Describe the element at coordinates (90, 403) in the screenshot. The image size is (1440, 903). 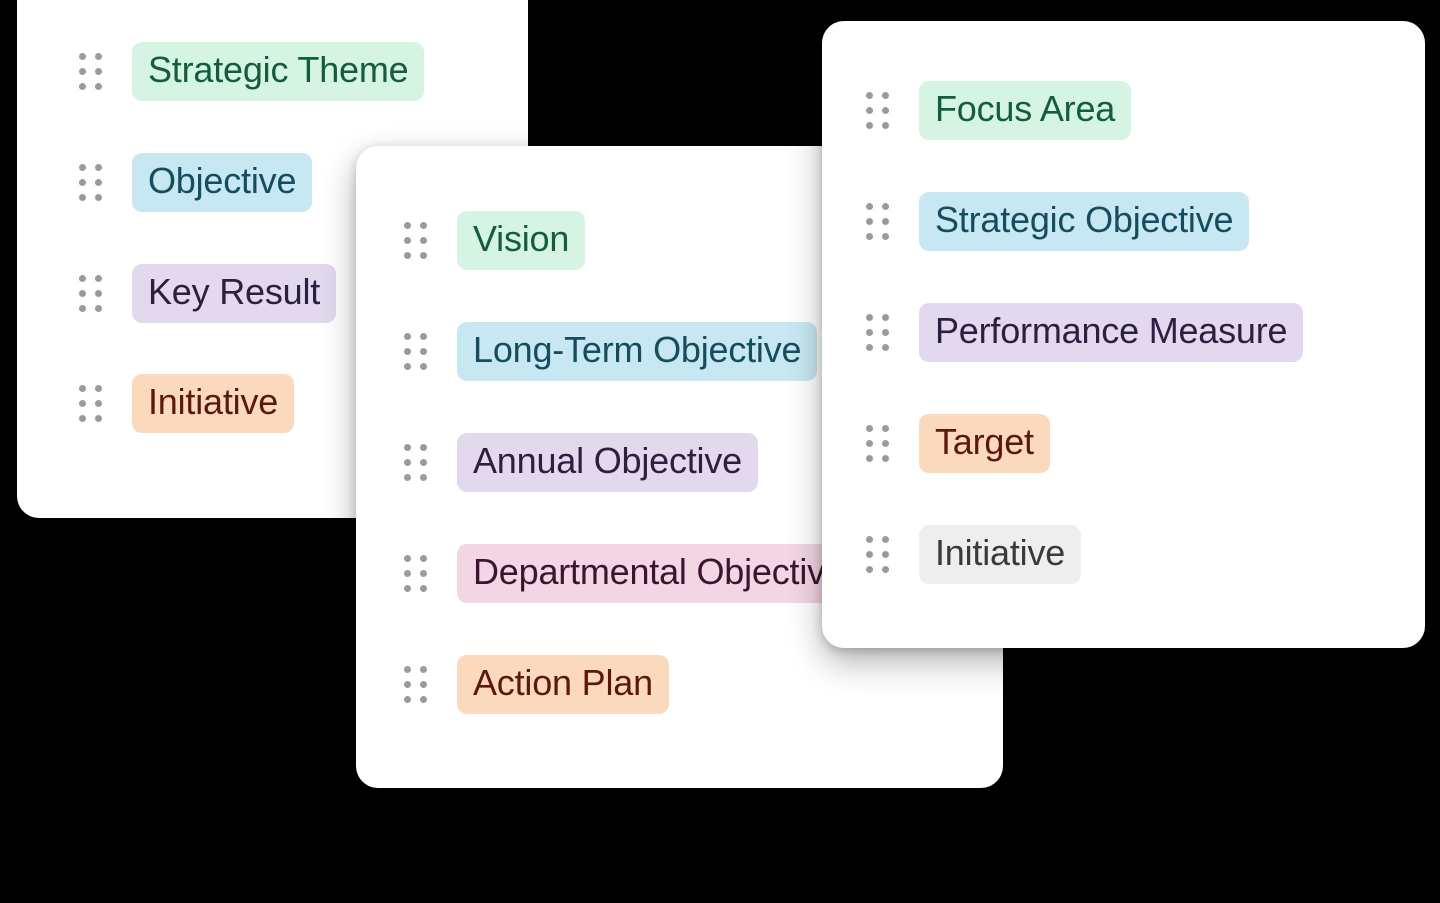
I see `drag-handle-initiative` at that location.